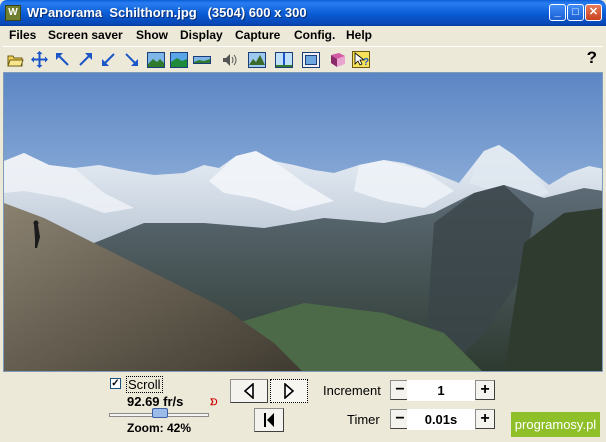 The width and height of the screenshot is (606, 442). I want to click on panorama-view-icon, so click(178, 59).